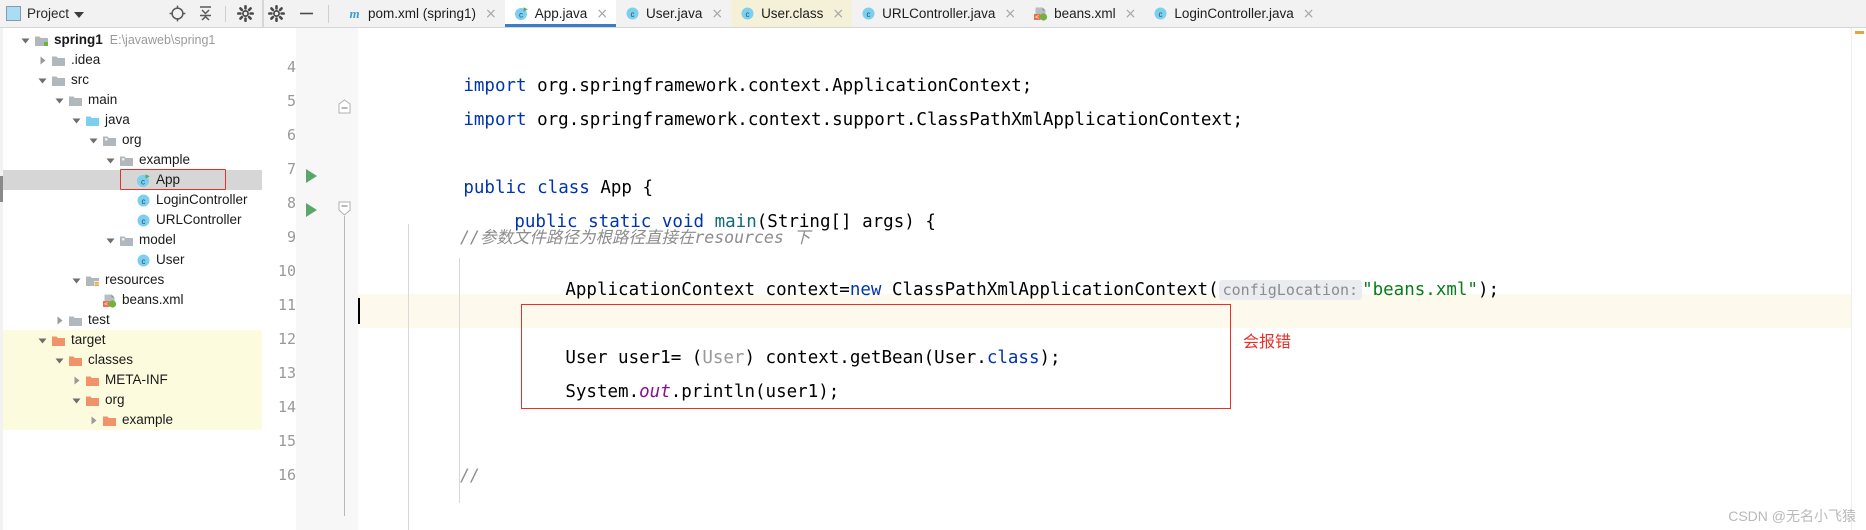 The image size is (1866, 530). I want to click on toolbar-divider, so click(225, 13).